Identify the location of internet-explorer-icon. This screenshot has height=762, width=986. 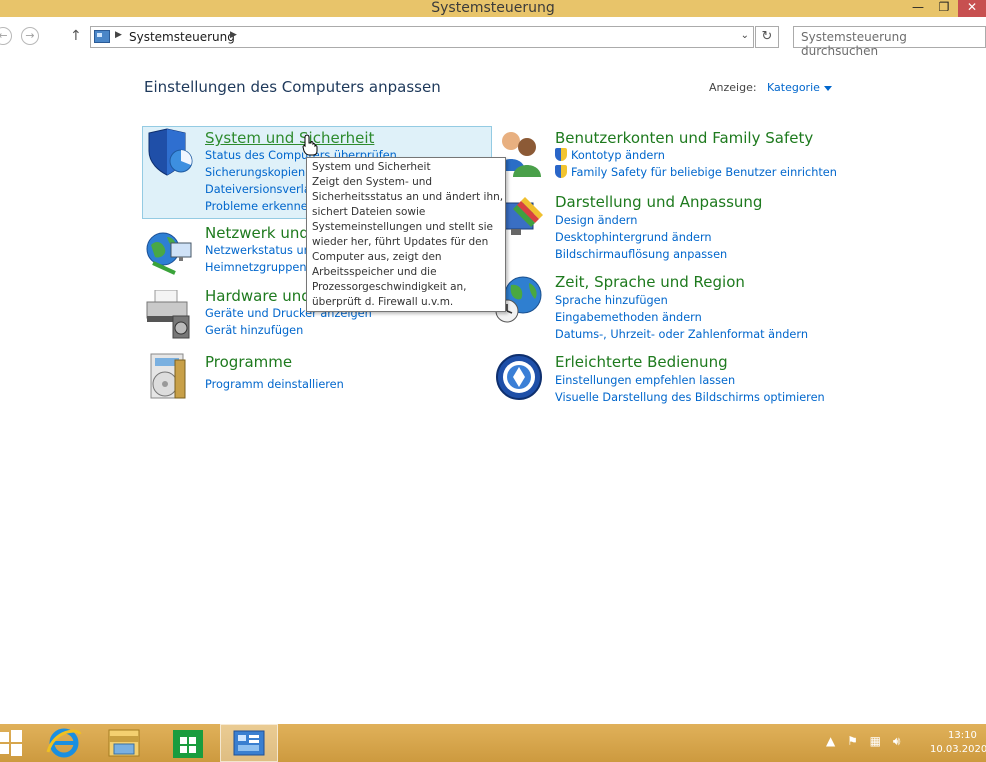
(64, 743).